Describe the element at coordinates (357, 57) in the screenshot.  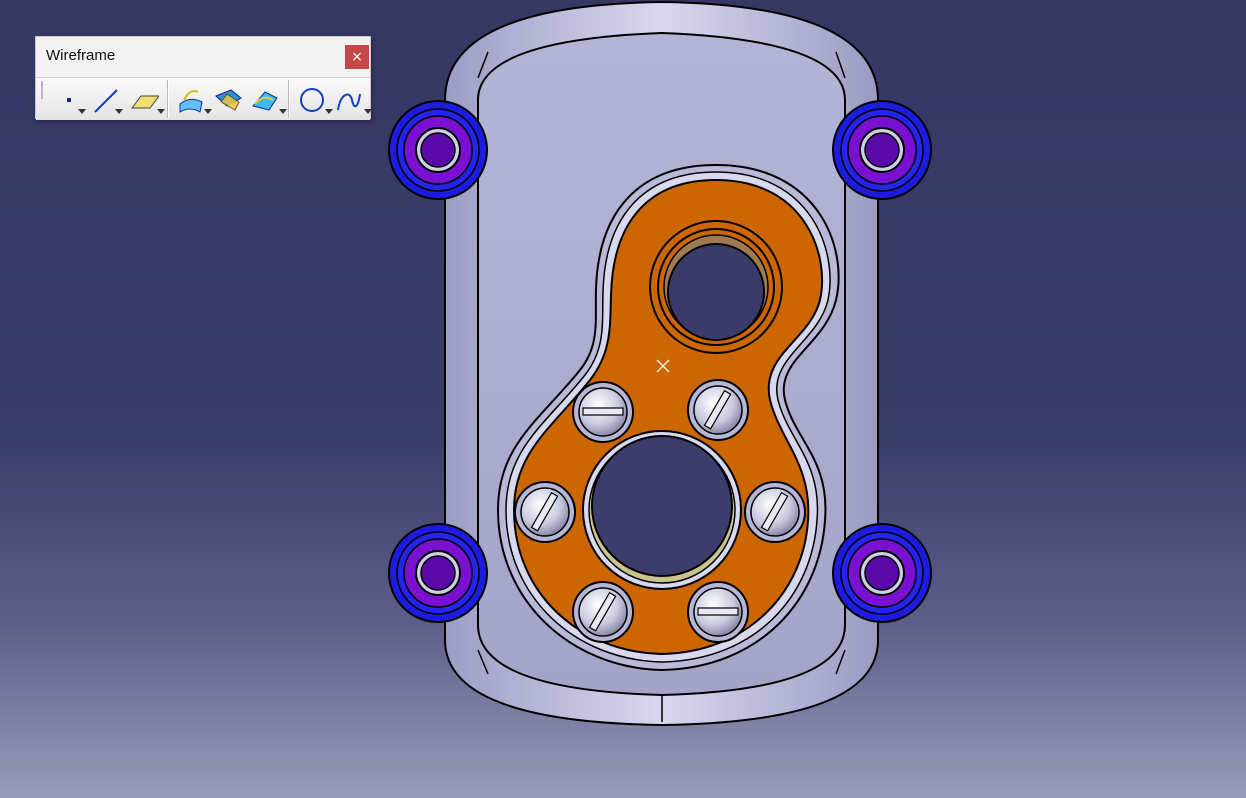
I see `close-button: ×` at that location.